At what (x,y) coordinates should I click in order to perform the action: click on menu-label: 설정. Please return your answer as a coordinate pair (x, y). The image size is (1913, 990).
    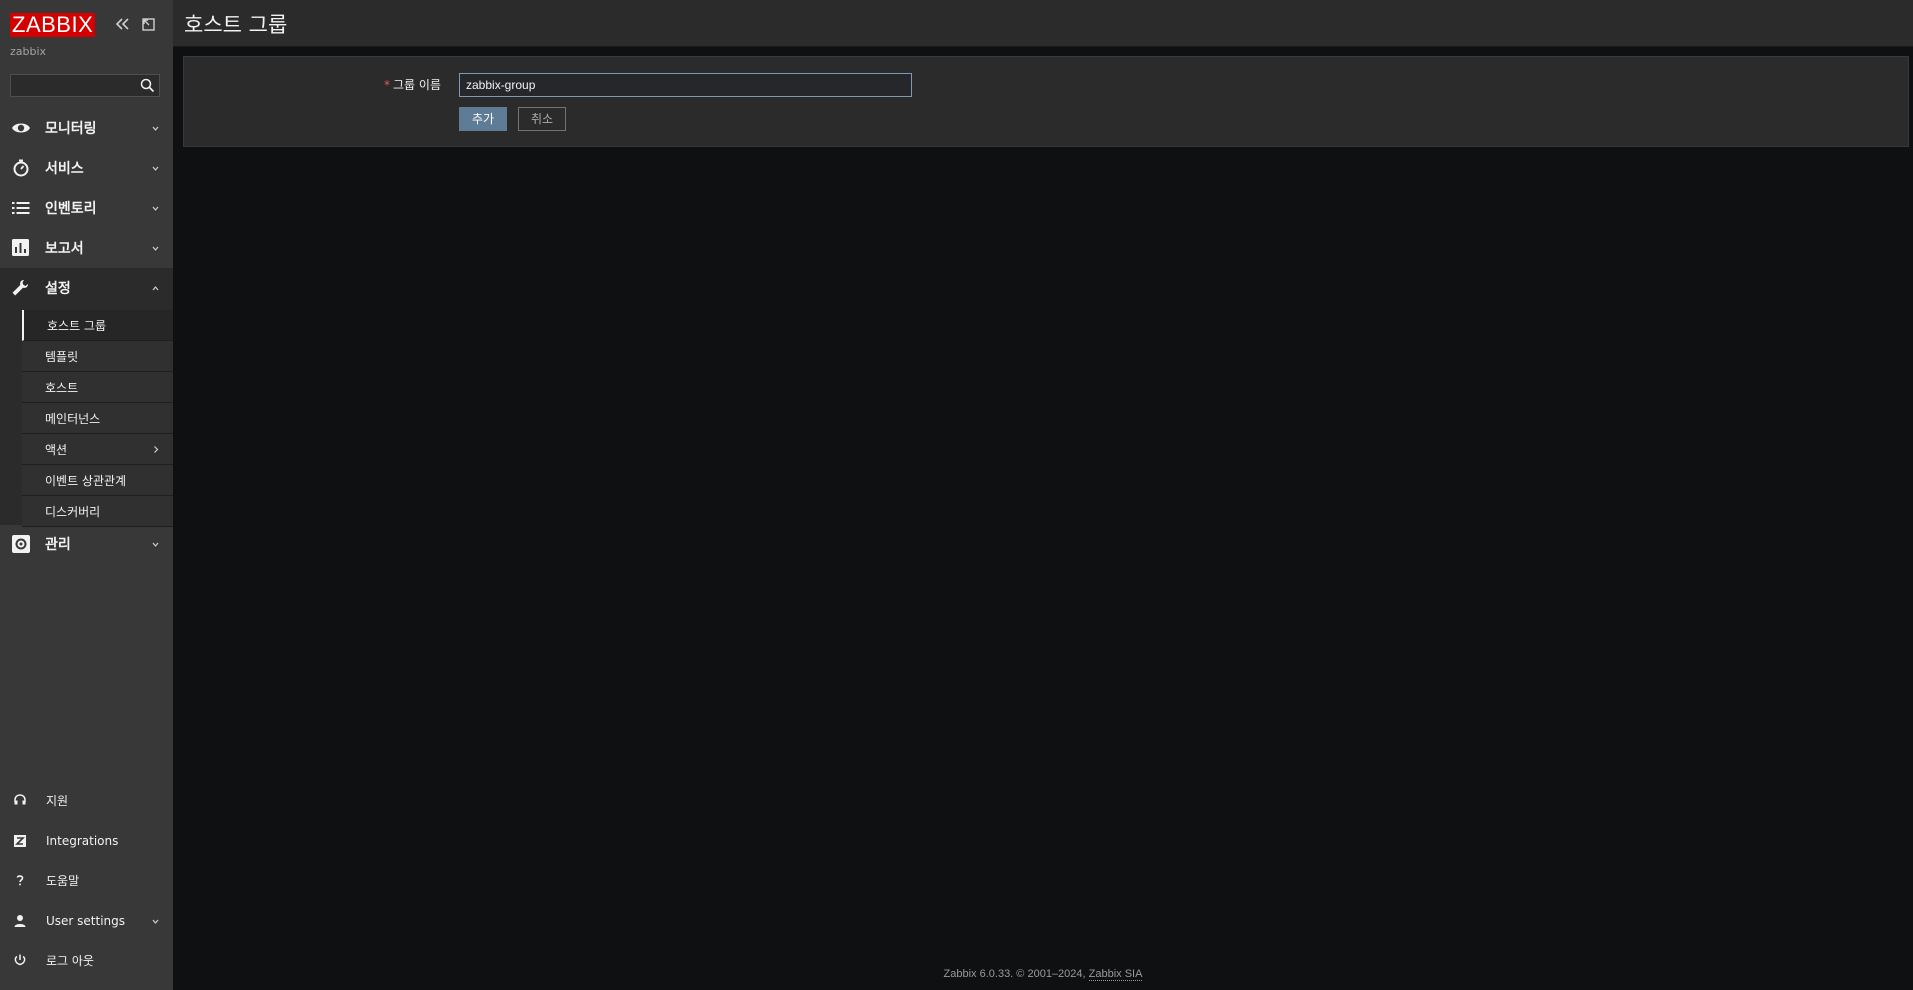
    Looking at the image, I should click on (58, 289).